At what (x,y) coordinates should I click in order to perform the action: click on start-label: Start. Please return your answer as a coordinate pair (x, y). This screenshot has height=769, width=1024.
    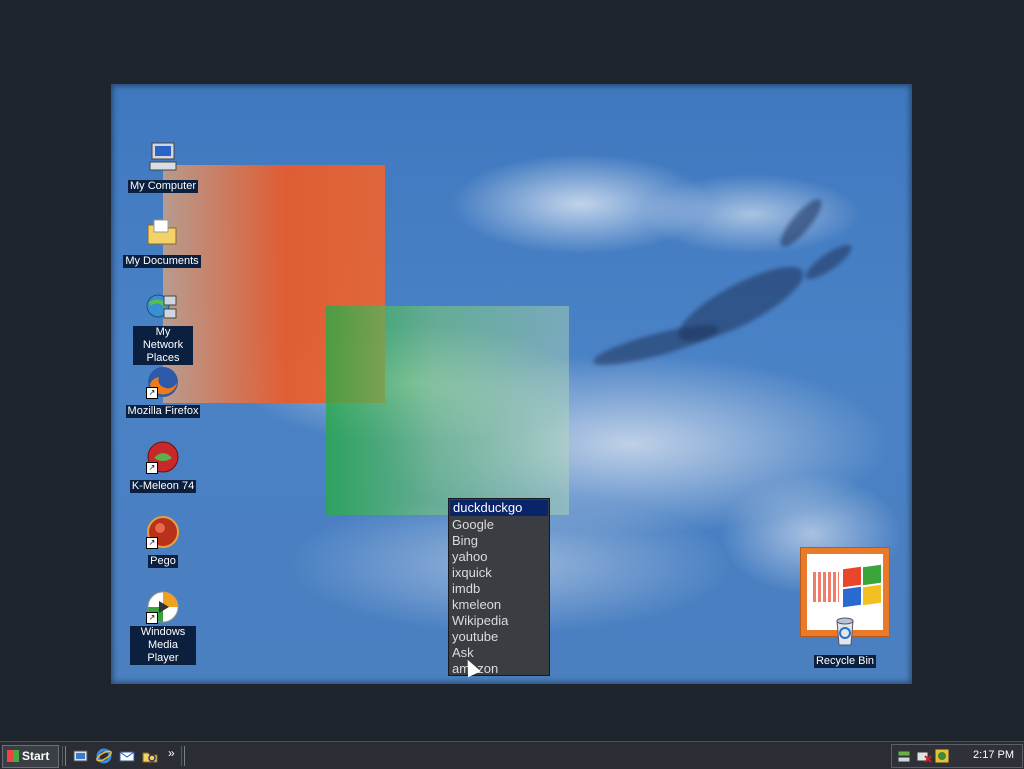
    Looking at the image, I should click on (36, 756).